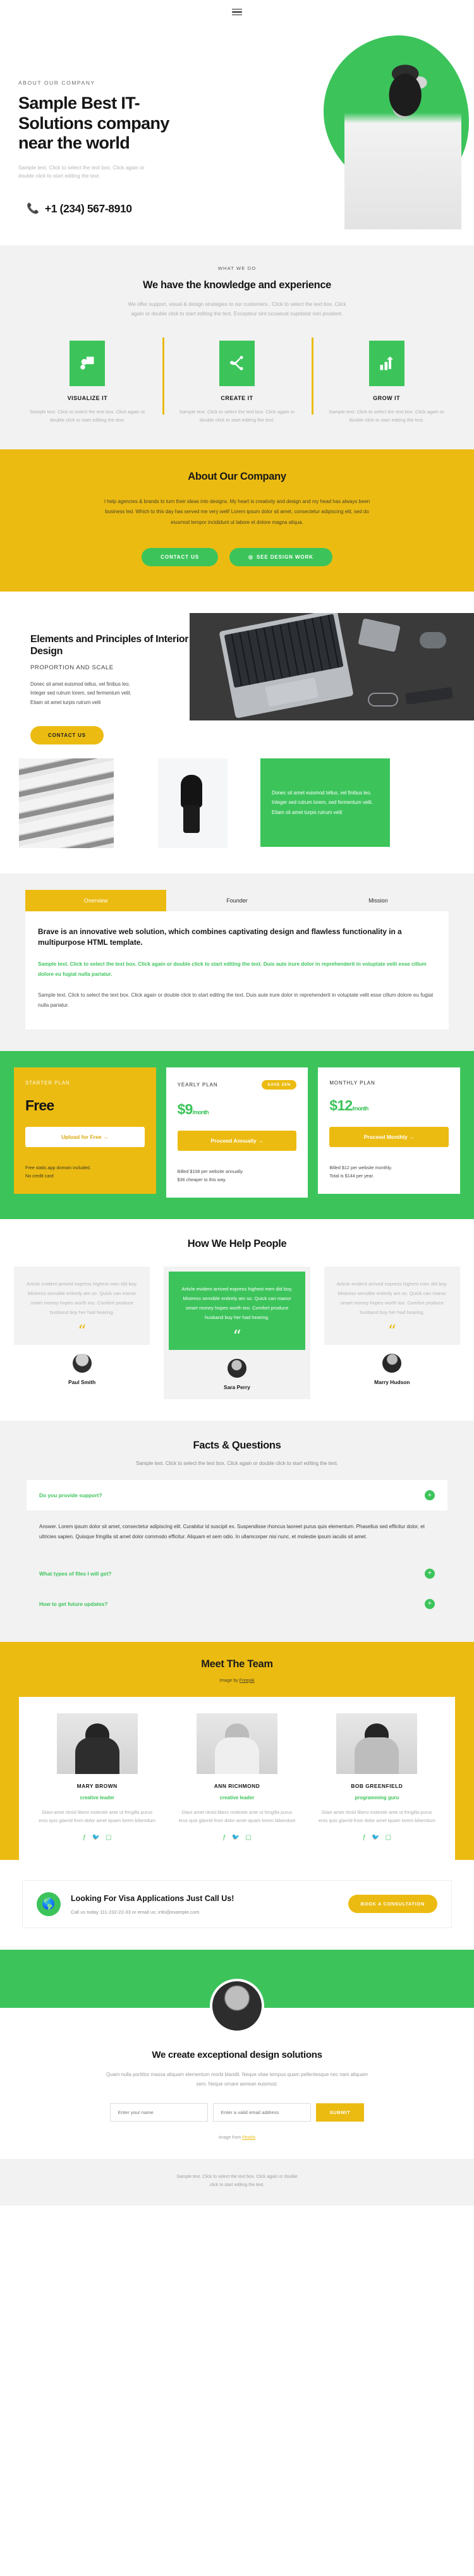 This screenshot has height=2576, width=474. What do you see at coordinates (237, 1573) in the screenshot?
I see `faq-question-file-types: What types of files I will get? +` at bounding box center [237, 1573].